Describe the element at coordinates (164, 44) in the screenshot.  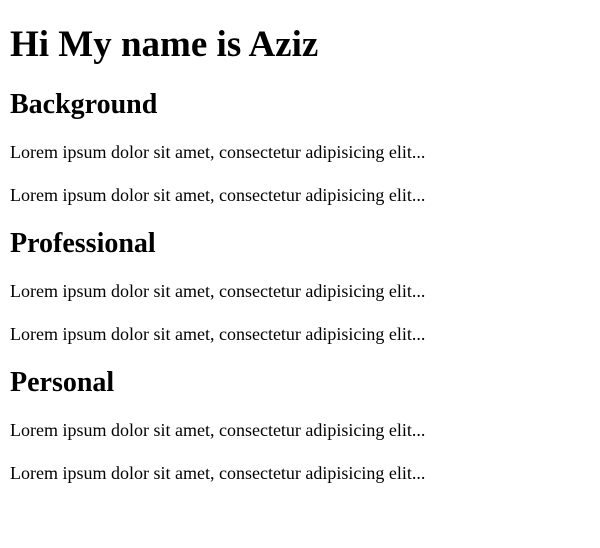
I see `page-title: Hi My name is Aziz` at that location.